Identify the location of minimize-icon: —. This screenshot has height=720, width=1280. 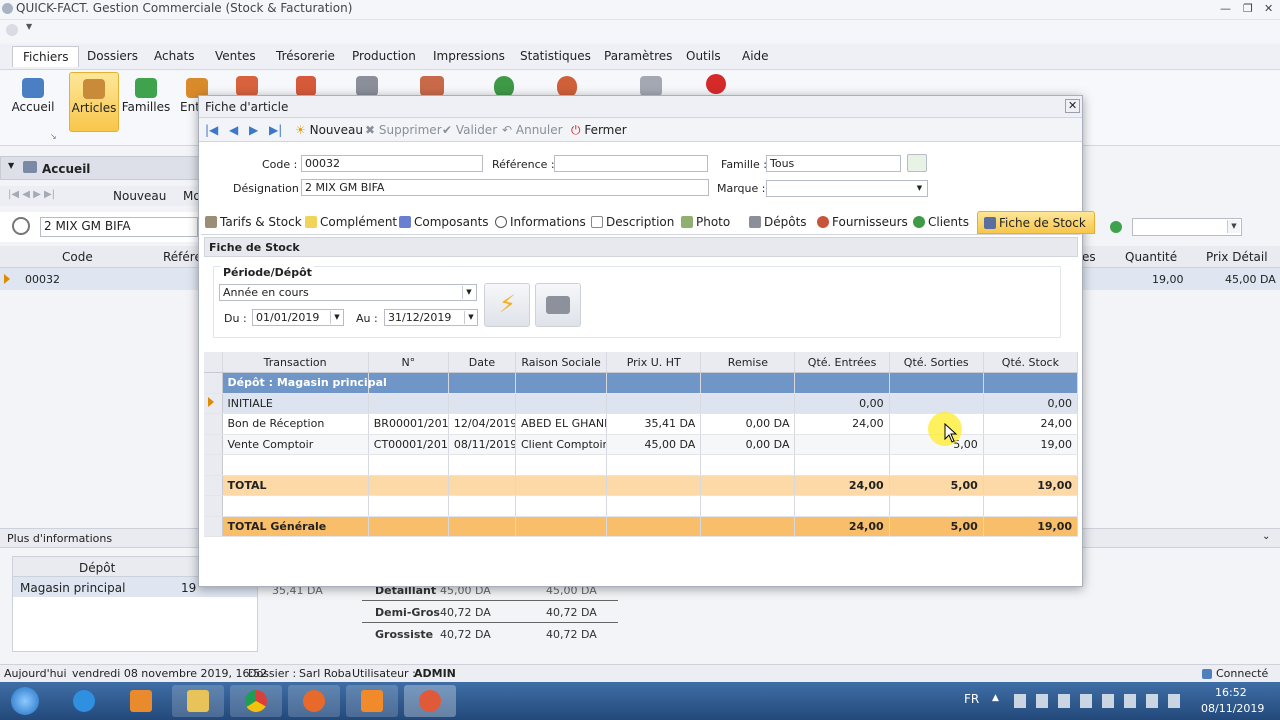
(1225, 8).